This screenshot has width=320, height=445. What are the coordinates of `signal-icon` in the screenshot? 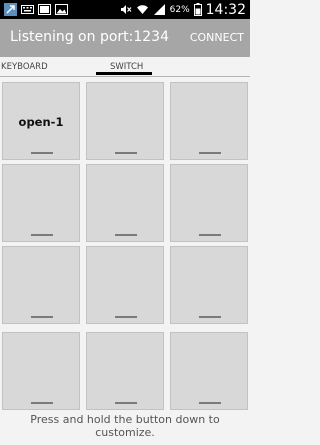 It's located at (159, 9).